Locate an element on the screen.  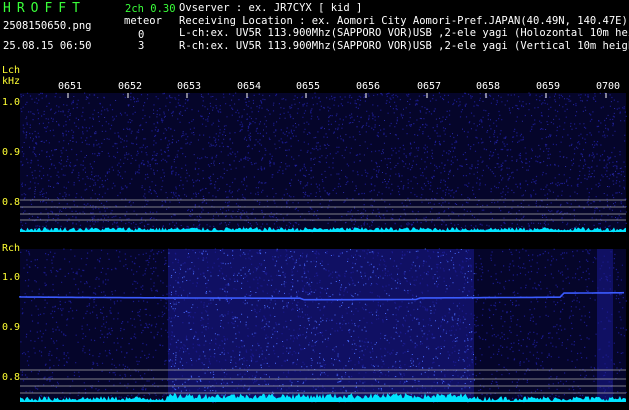
lch-ytick-1.0: 1.0 is located at coordinates (11, 102).